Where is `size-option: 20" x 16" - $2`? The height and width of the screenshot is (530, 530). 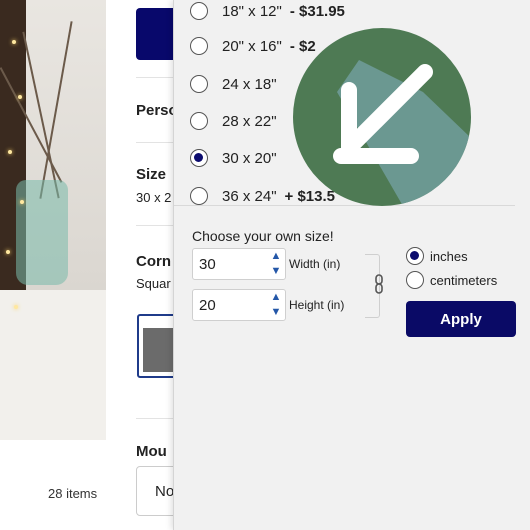 size-option: 20" x 16" - $2 is located at coordinates (253, 46).